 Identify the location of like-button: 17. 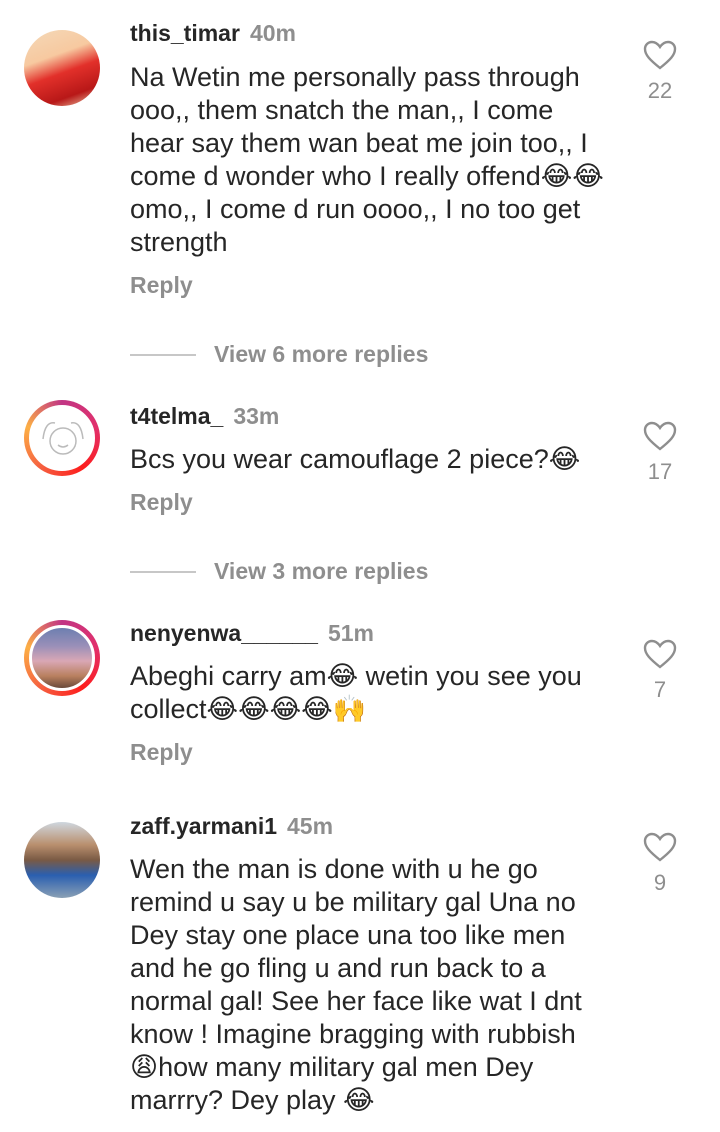
(660, 453).